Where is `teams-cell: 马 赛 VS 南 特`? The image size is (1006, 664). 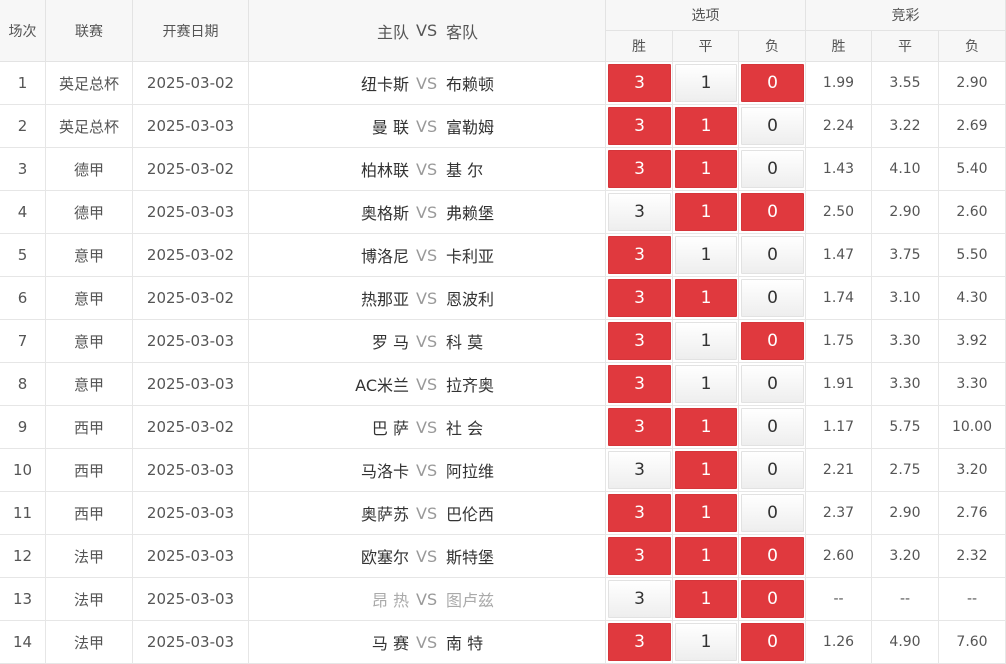
teams-cell: 马 赛 VS 南 特 is located at coordinates (427, 642).